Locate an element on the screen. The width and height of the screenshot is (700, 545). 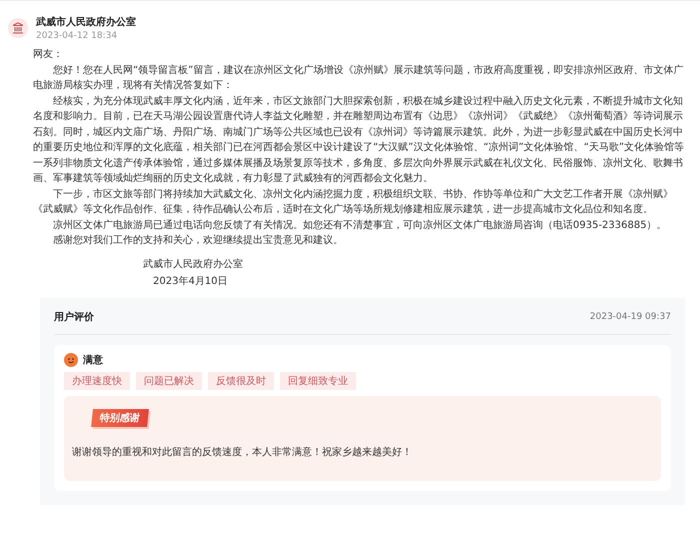
review-tag: 问题已解决 is located at coordinates (169, 381).